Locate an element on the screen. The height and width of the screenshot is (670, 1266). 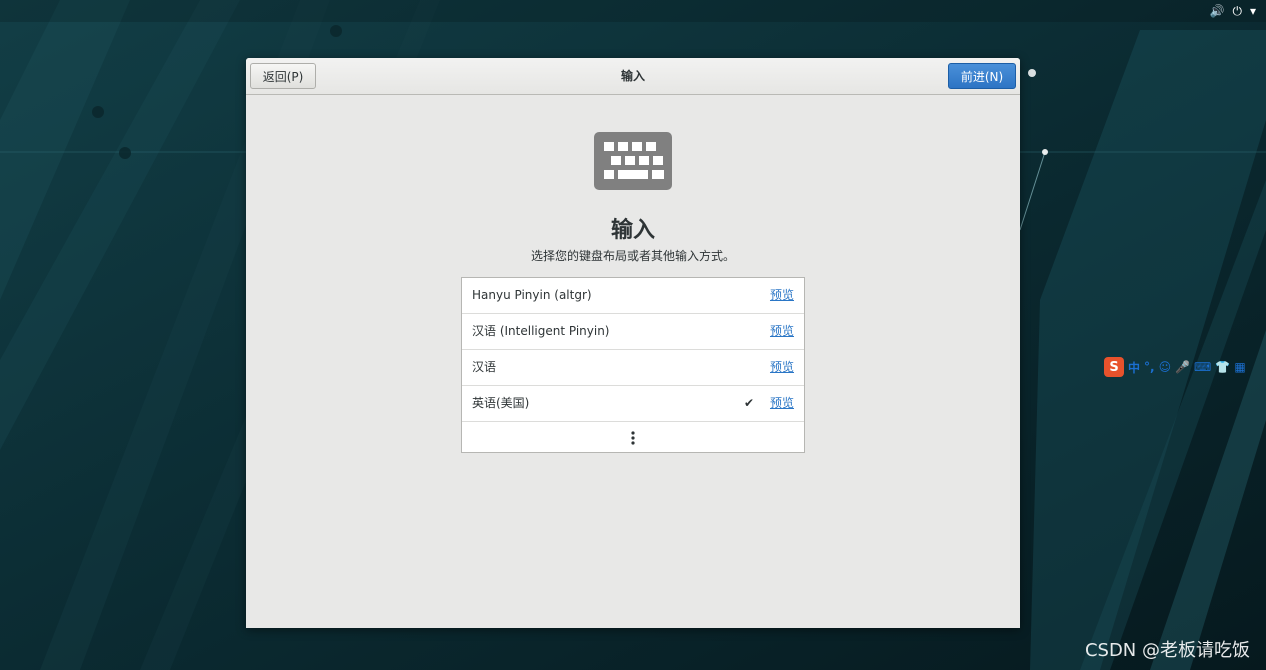
ime-mode-toggle: 中 is located at coordinates (1134, 367).